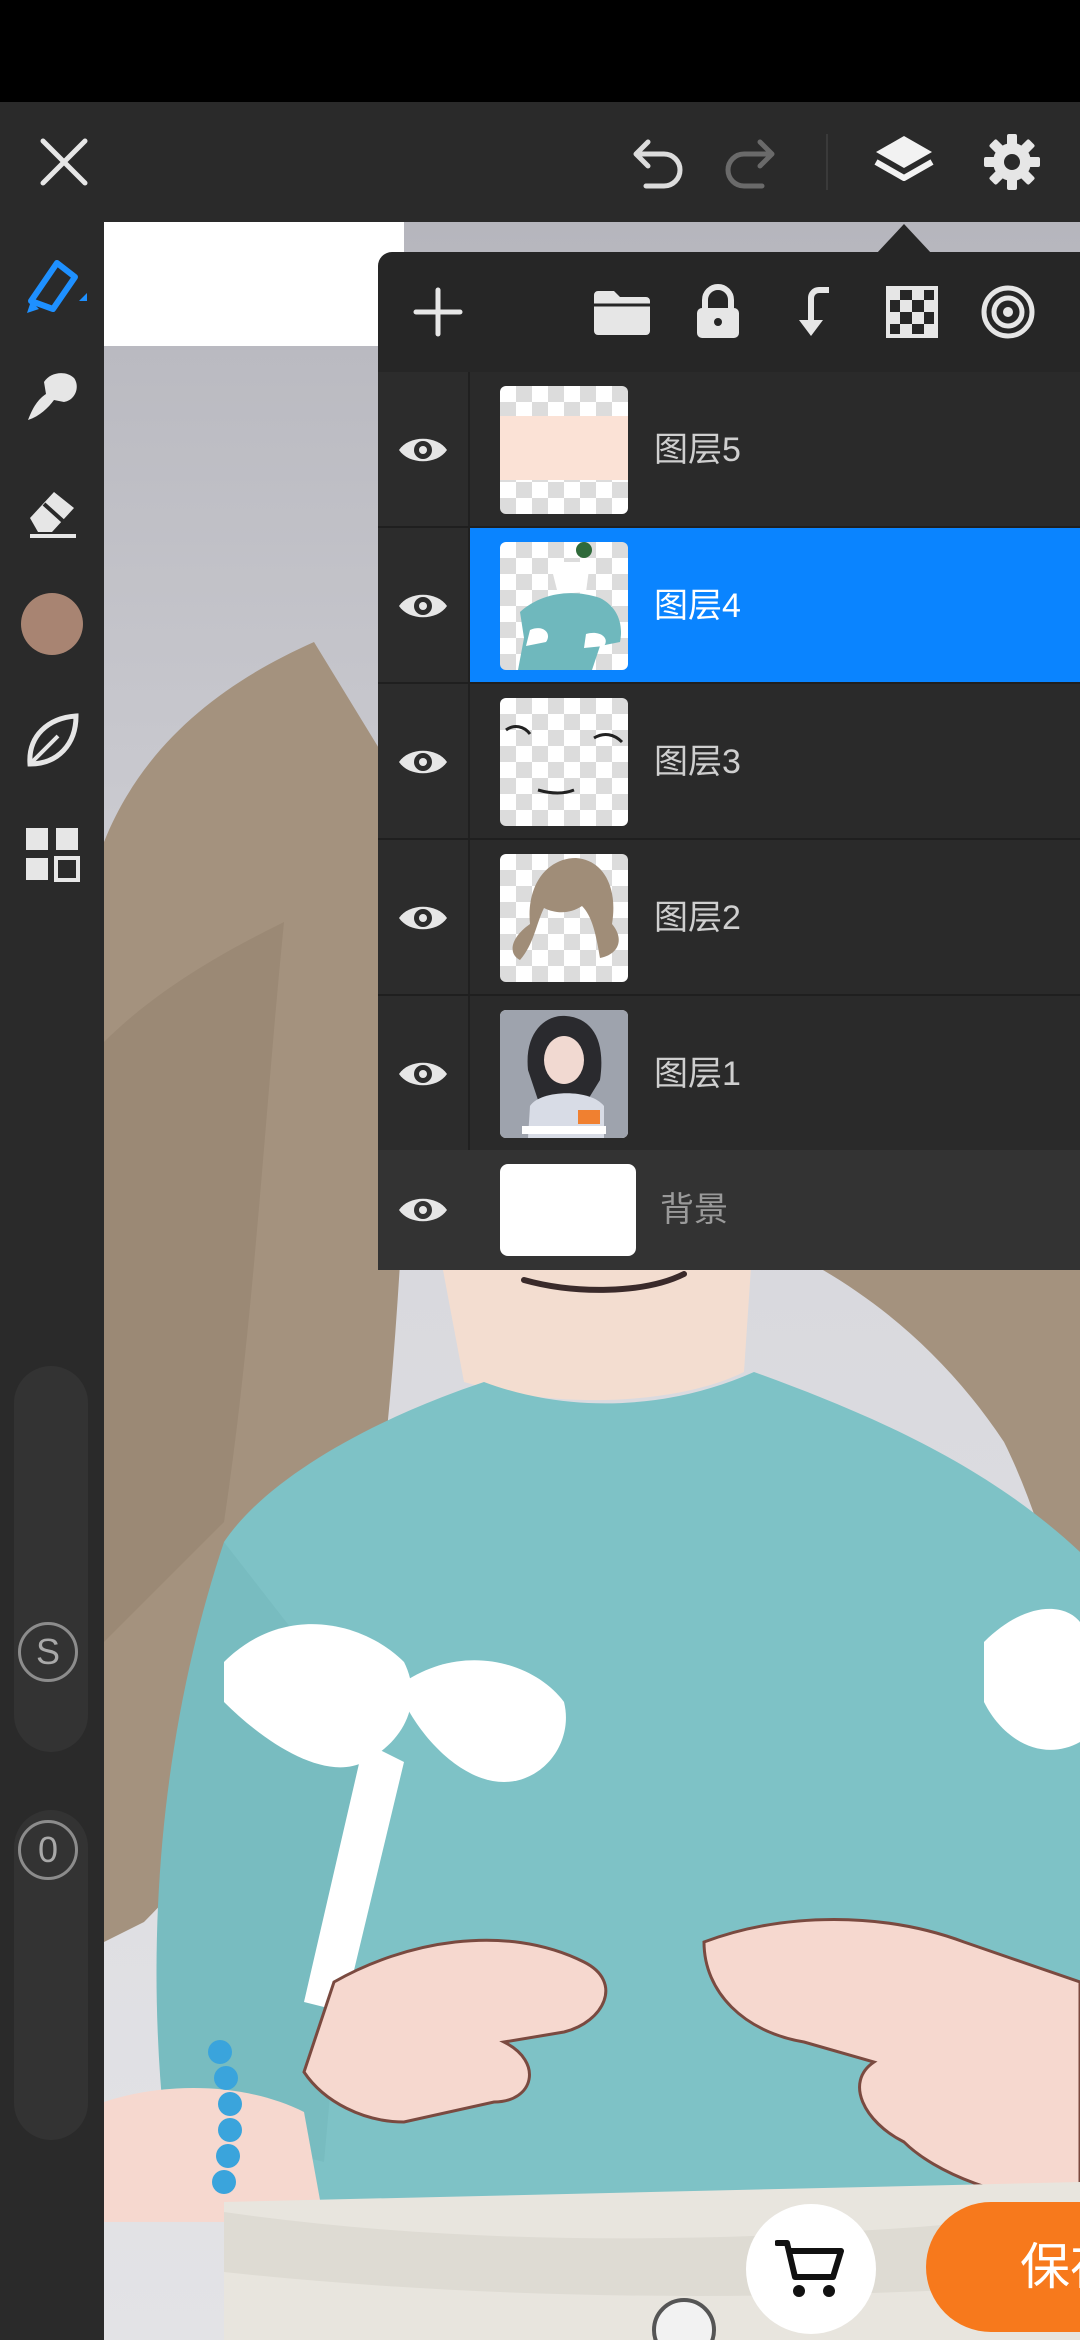  What do you see at coordinates (57, 286) in the screenshot?
I see `pen-icon` at bounding box center [57, 286].